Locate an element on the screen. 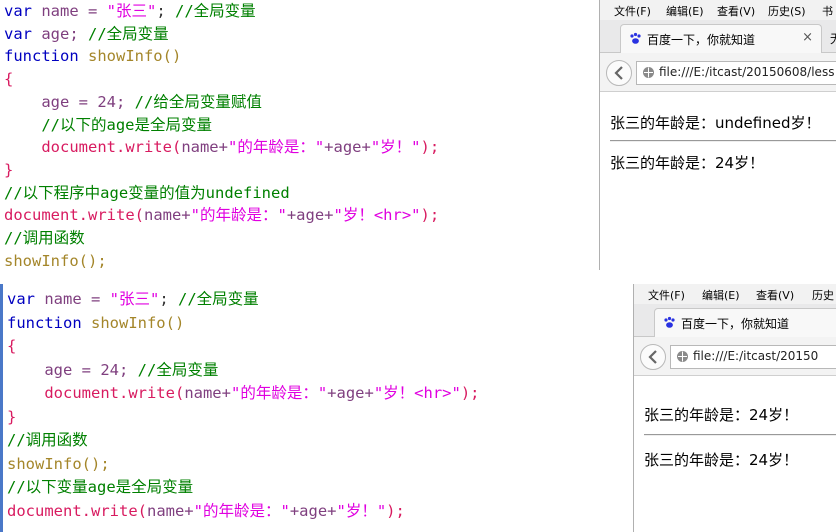 This screenshot has width=836, height=532. code-line: var age; //全局变量 is located at coordinates (86, 34).